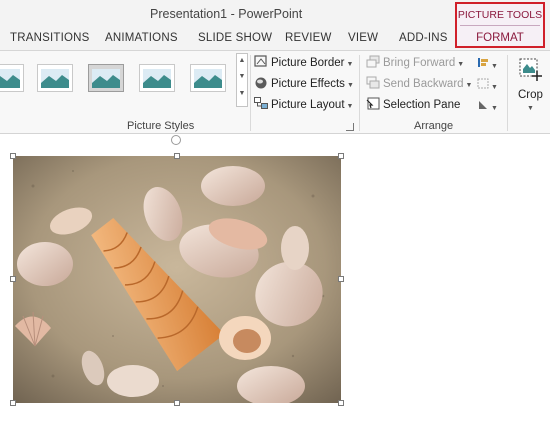 The image size is (550, 435). Describe the element at coordinates (161, 126) in the screenshot. I see `picture-styles-group-label: Picture Styles` at that location.